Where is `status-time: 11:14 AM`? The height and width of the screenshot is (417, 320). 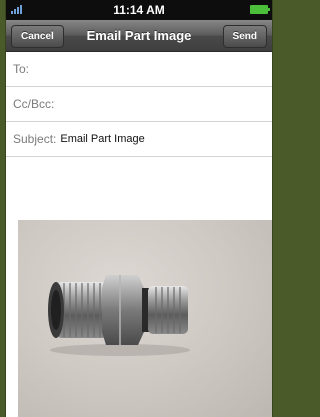 status-time: 11:14 AM is located at coordinates (139, 10).